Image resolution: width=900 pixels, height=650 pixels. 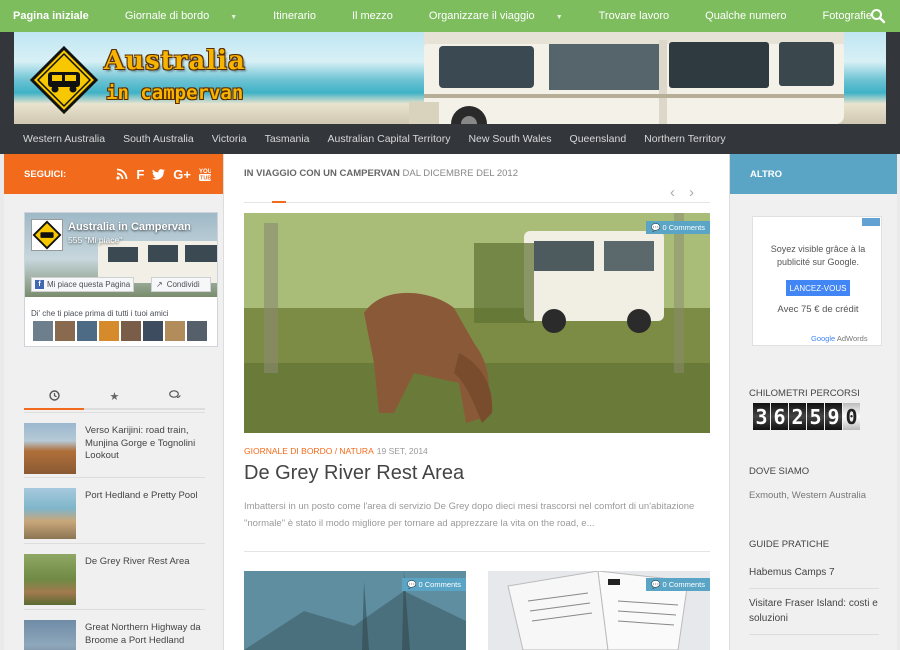 What do you see at coordinates (51, 16) in the screenshot?
I see `nav-item-label: Pagina iniziale` at bounding box center [51, 16].